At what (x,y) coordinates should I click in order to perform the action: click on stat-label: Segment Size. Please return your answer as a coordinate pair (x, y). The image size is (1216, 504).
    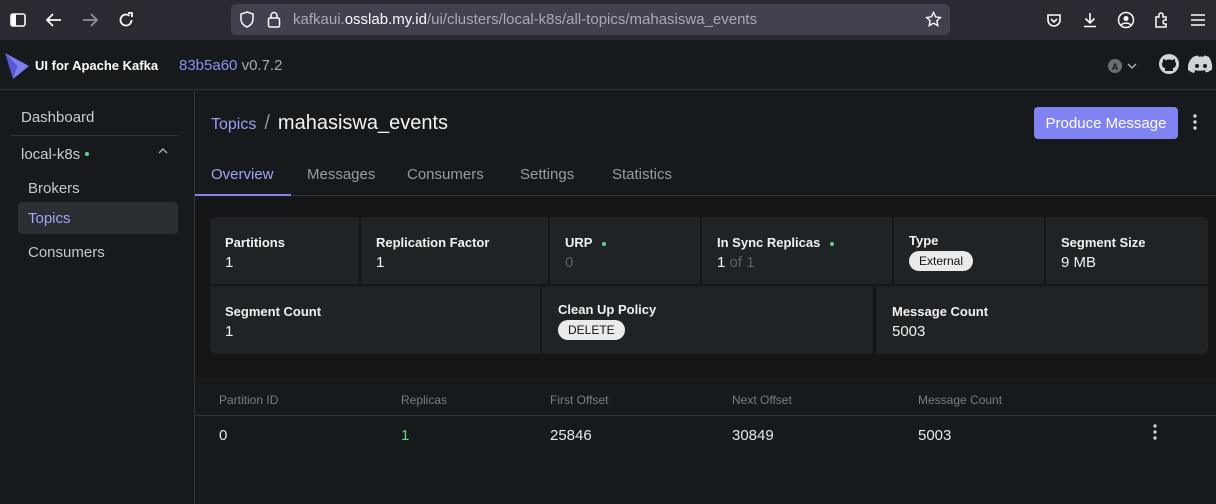
    Looking at the image, I should click on (1103, 242).